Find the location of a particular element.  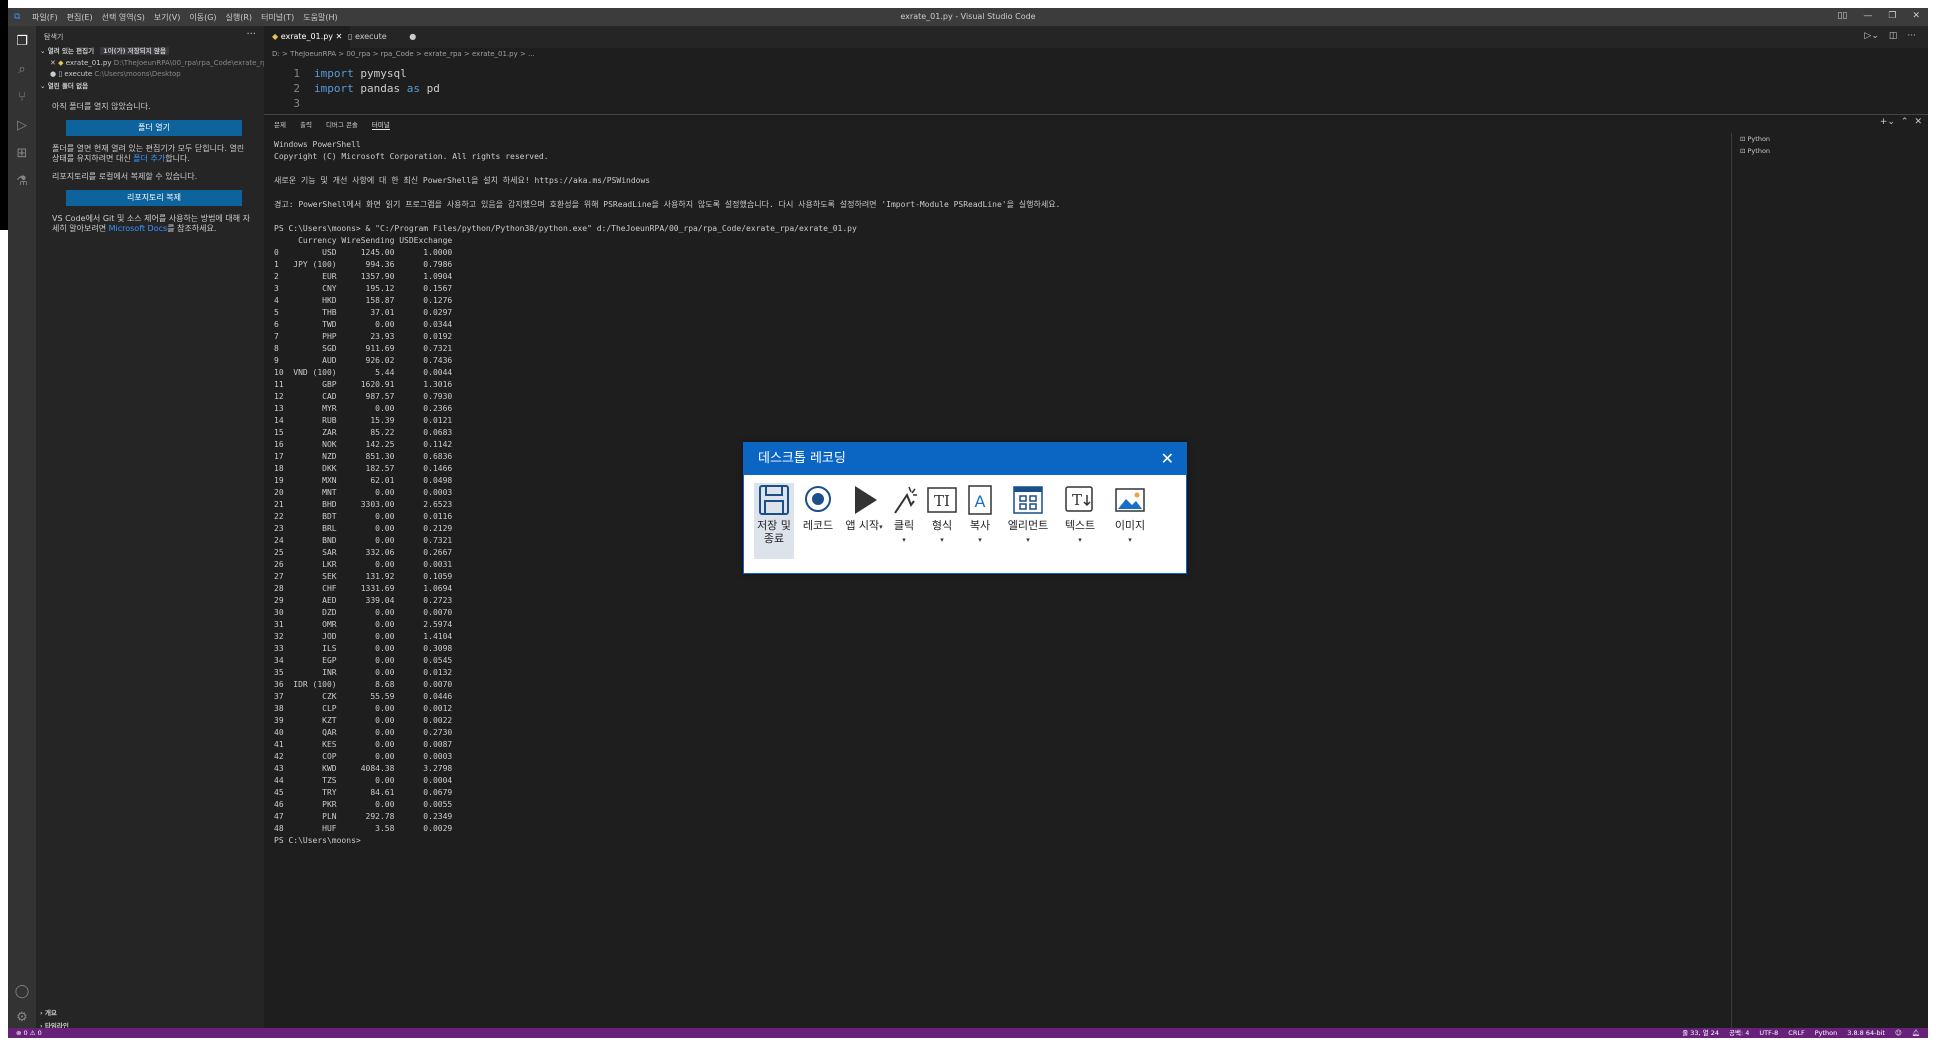

extensions-icon: ⊞ is located at coordinates (22, 154).